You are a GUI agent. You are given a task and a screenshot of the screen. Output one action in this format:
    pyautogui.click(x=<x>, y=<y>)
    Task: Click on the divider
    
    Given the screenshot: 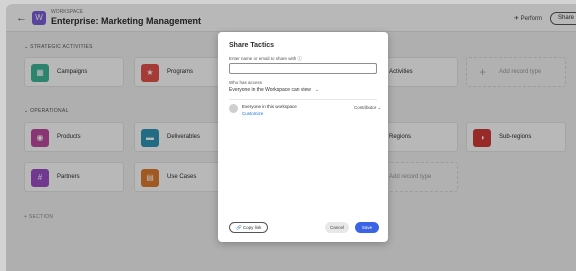 What is the action you would take?
    pyautogui.click(x=303, y=99)
    